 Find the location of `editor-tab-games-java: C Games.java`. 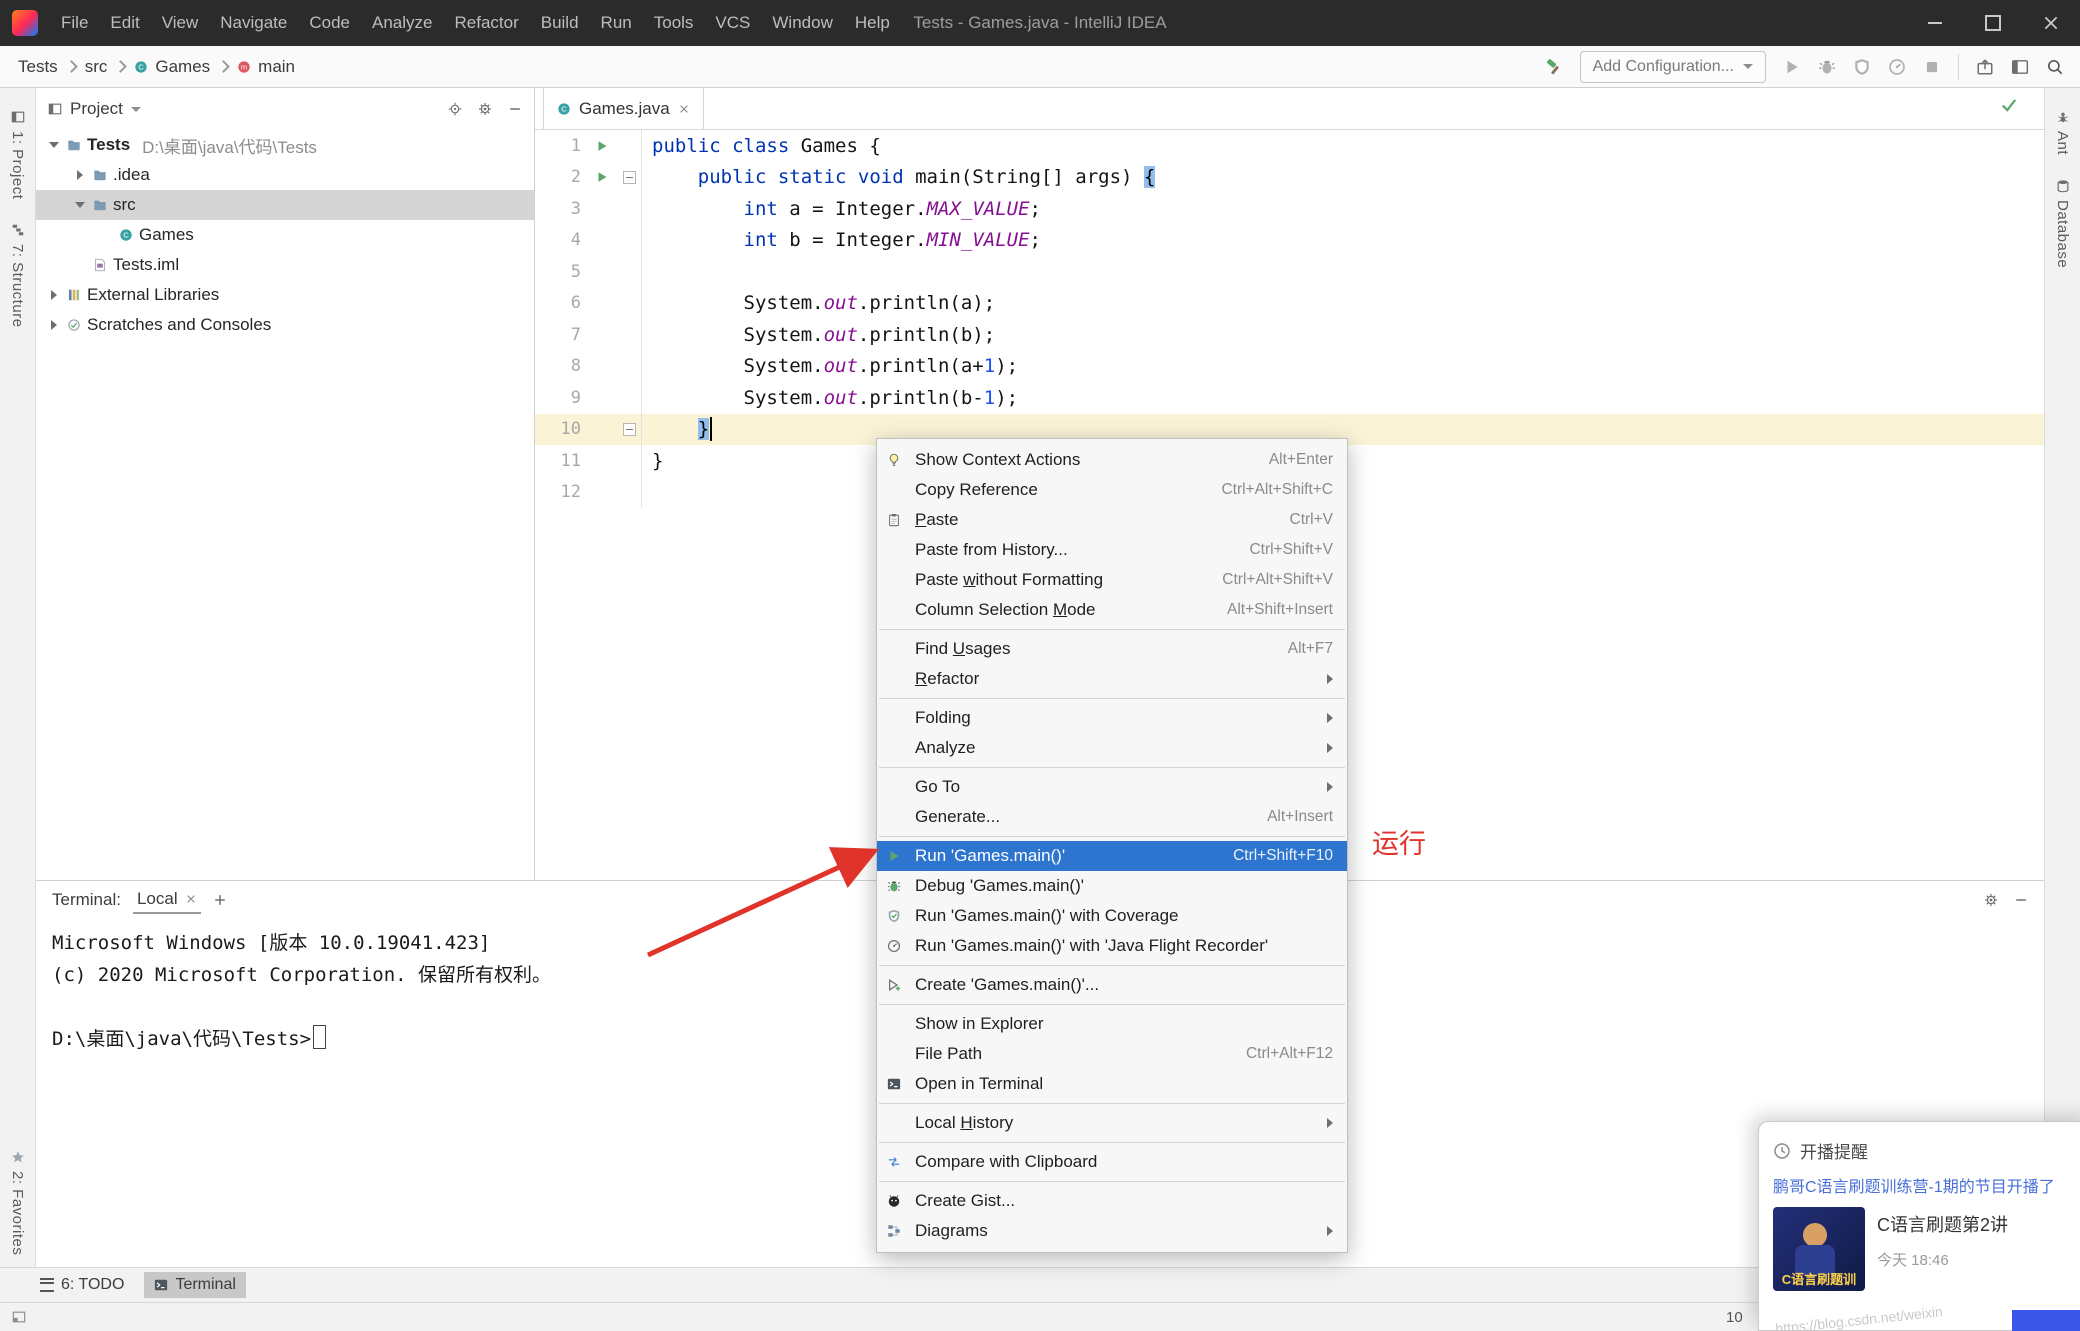

editor-tab-games-java: C Games.java is located at coordinates (623, 108).